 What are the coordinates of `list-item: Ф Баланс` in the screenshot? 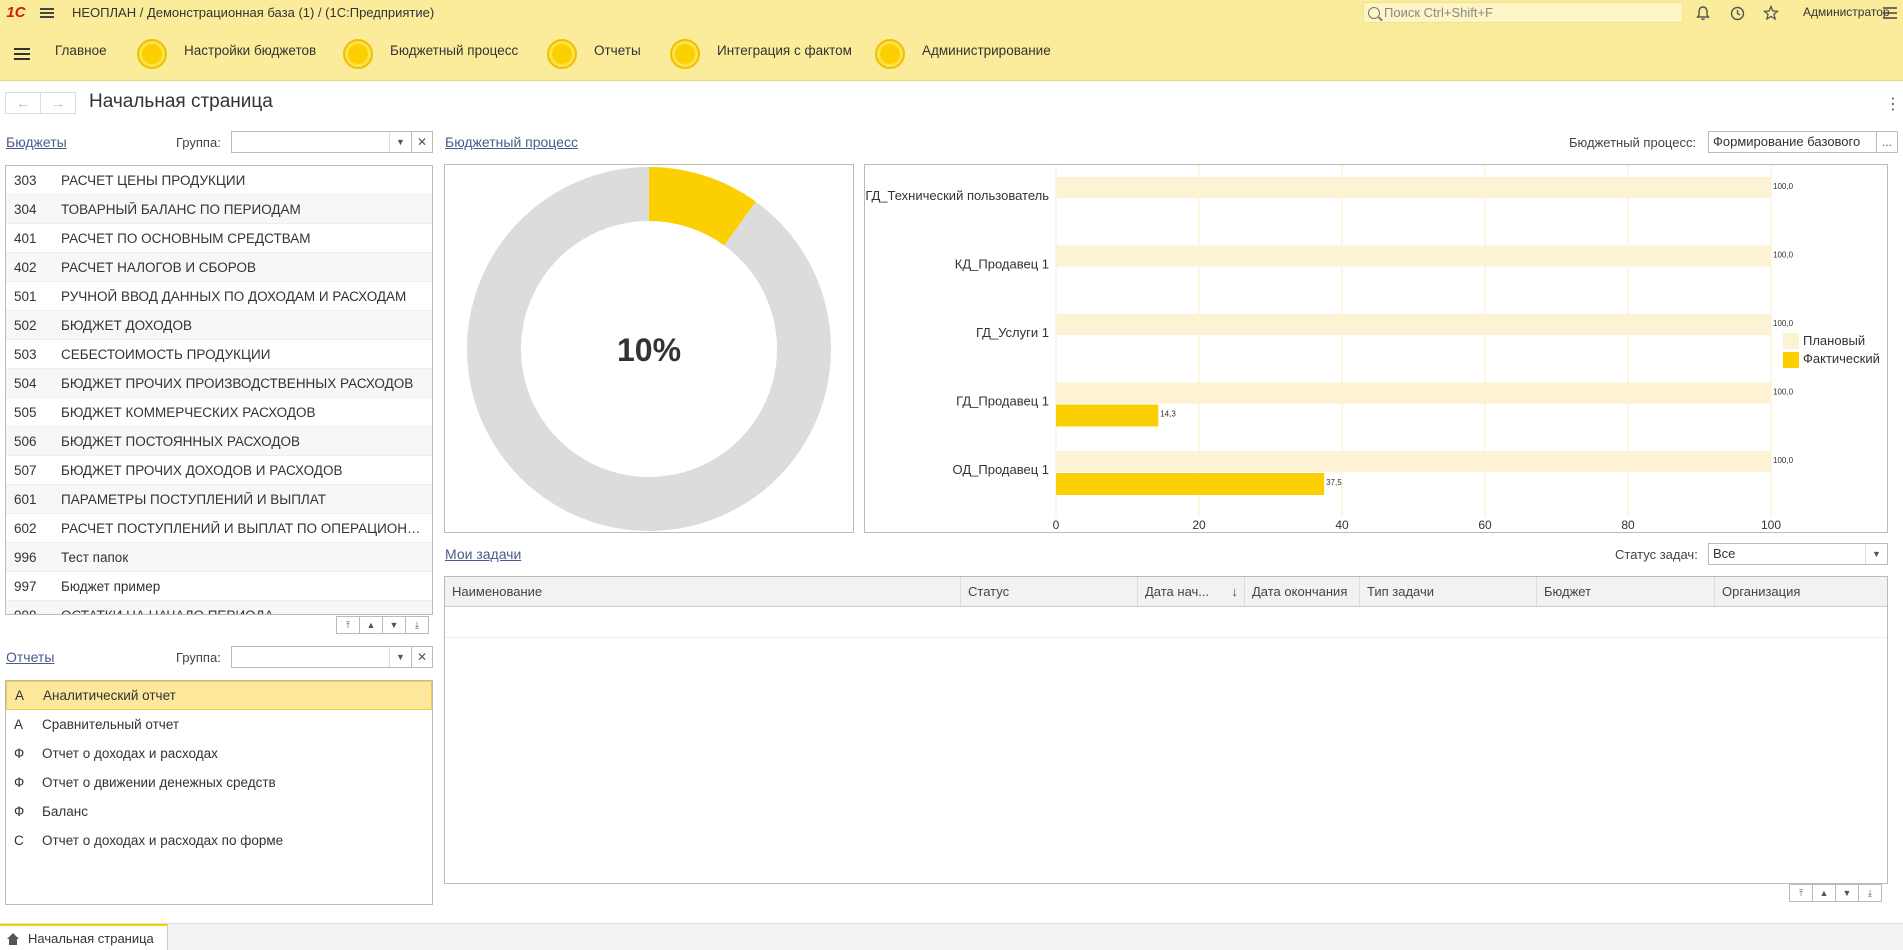 It's located at (219, 811).